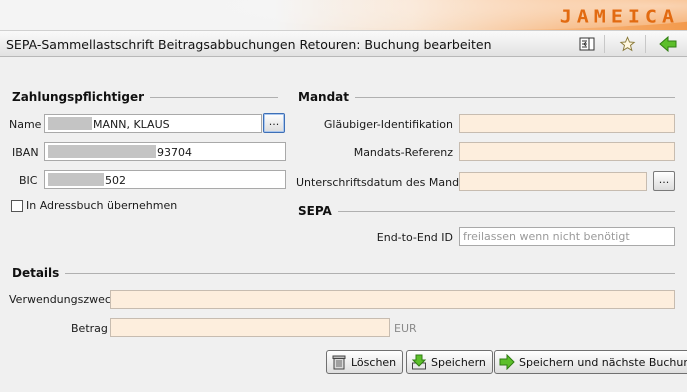  What do you see at coordinates (339, 362) in the screenshot?
I see `trash-icon` at bounding box center [339, 362].